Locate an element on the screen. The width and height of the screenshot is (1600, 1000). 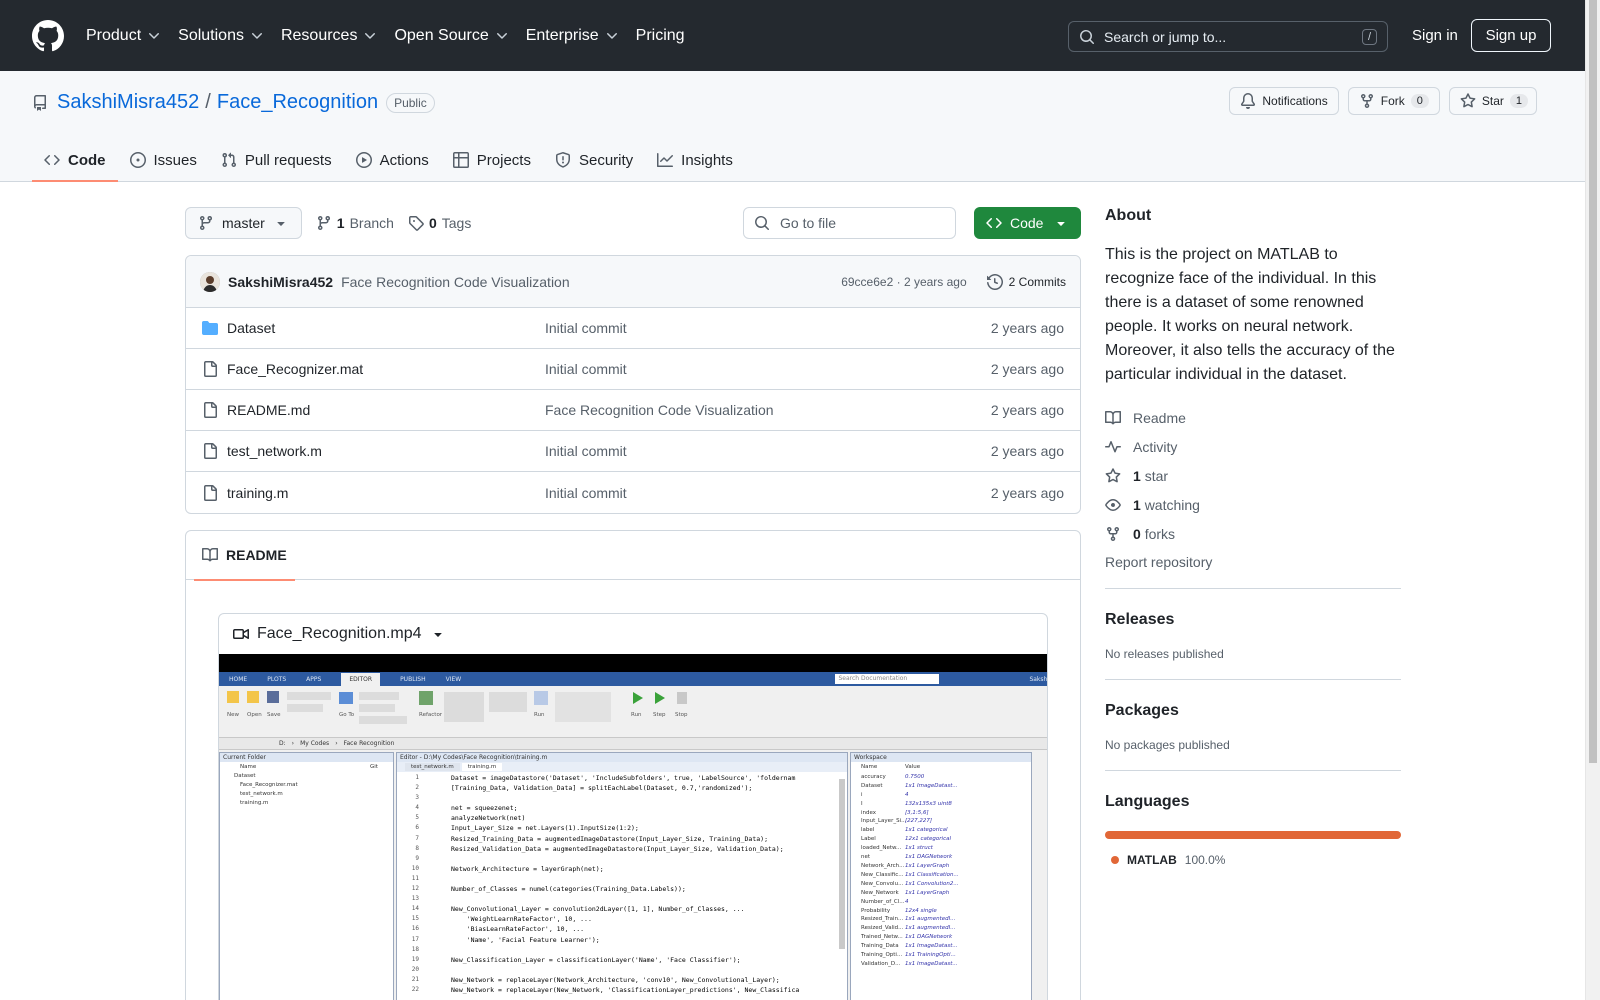
line-number: 22 is located at coordinates (415, 989).